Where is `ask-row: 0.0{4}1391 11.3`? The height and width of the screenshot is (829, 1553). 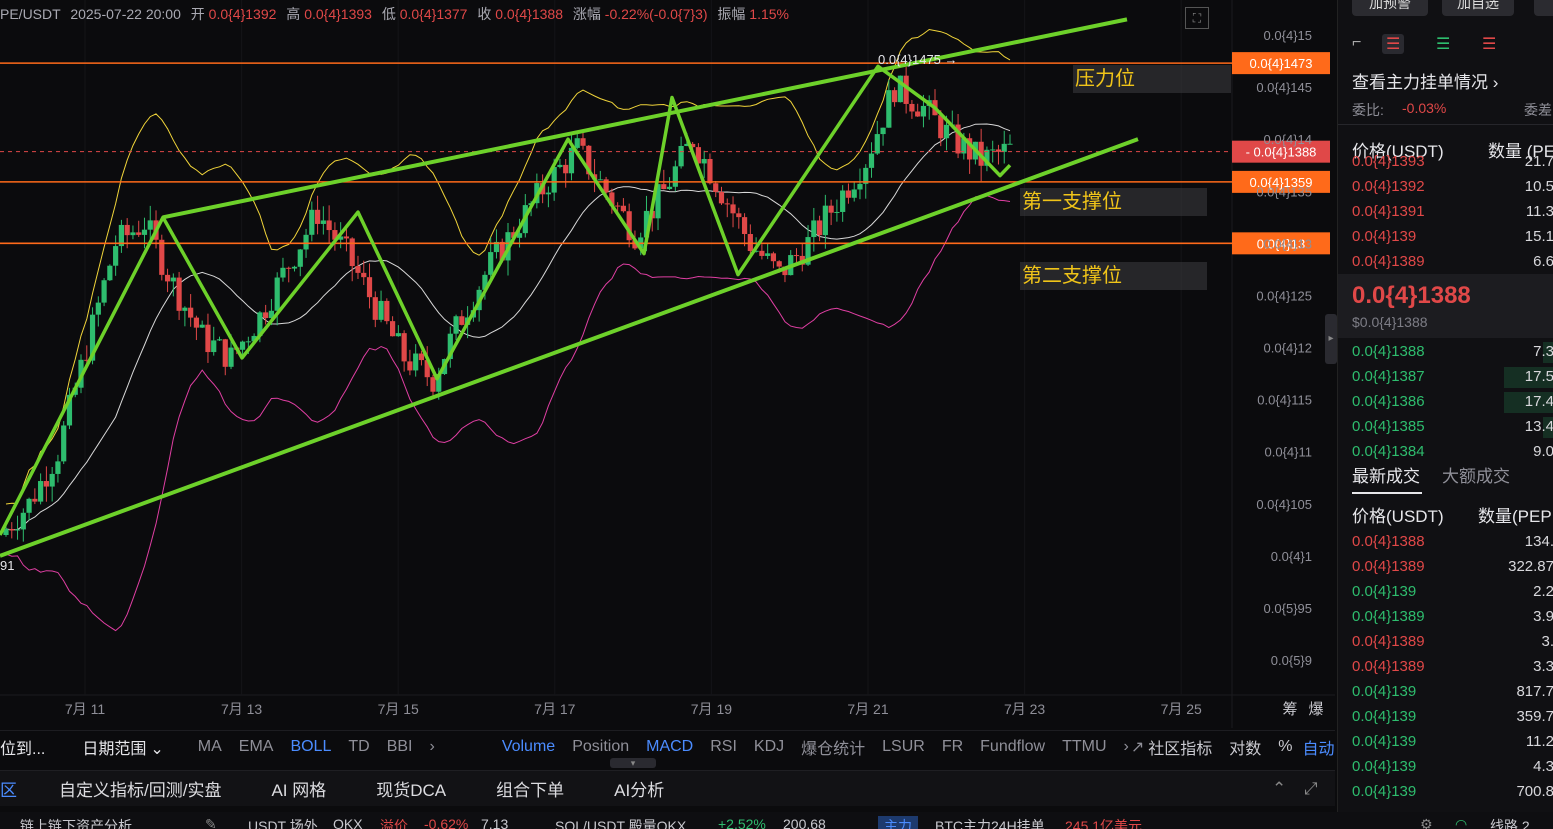
ask-row: 0.0{4}1391 11.3 is located at coordinates (1445, 212).